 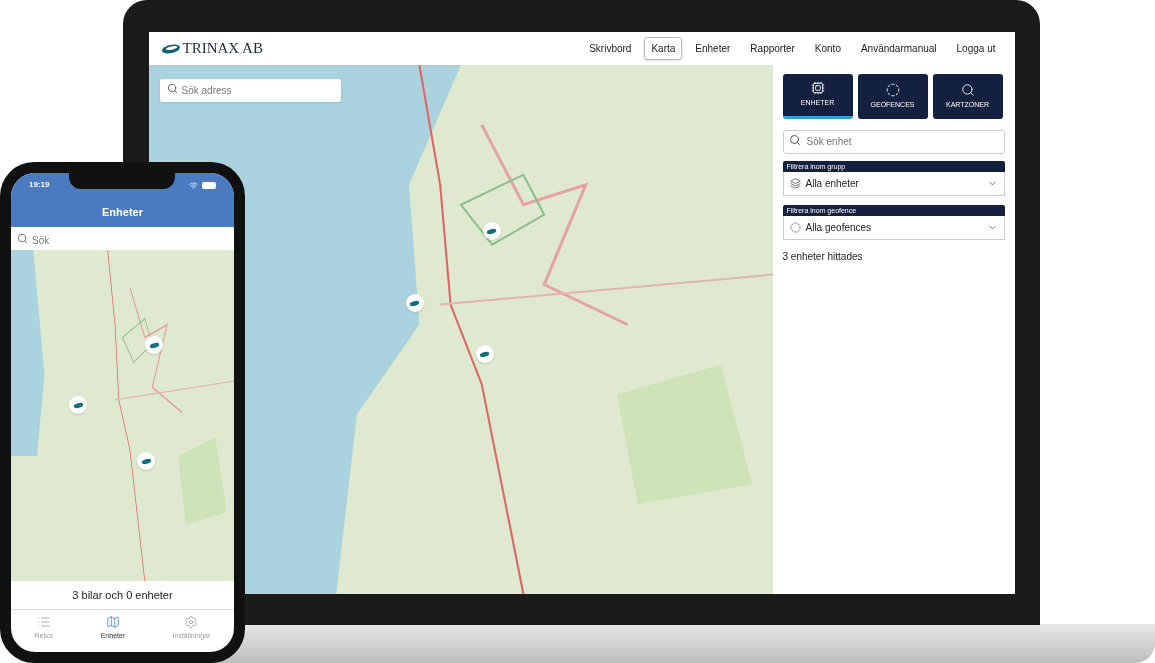 I want to click on nav-link: Enheter, so click(x=713, y=48).